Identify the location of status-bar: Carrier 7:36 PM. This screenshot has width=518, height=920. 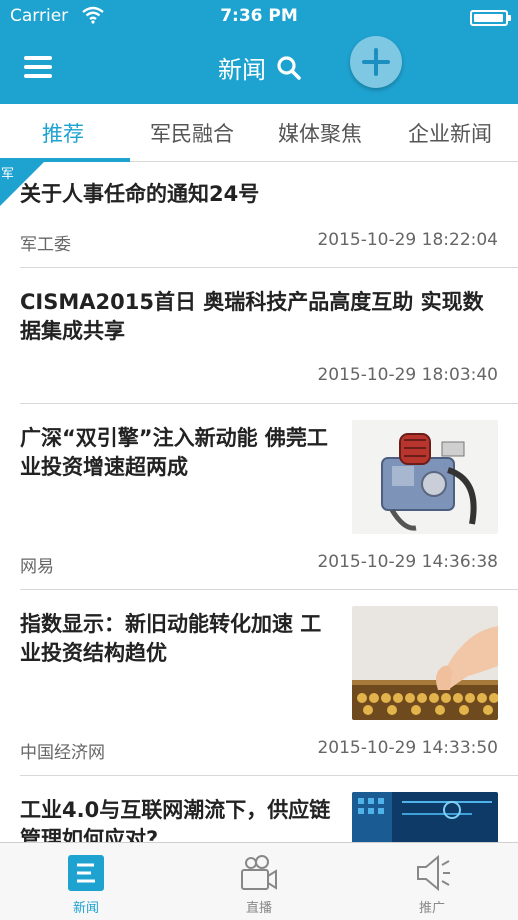
(259, 17).